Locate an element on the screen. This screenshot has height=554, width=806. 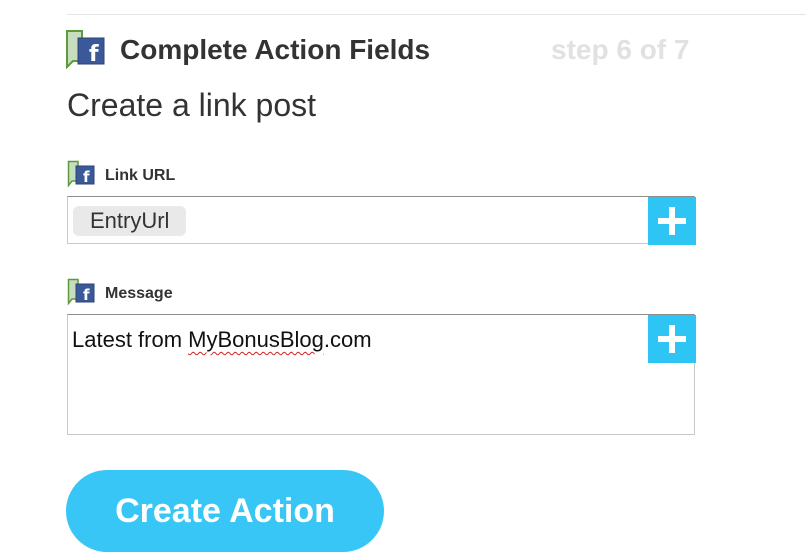
message-add-button is located at coordinates (672, 339).